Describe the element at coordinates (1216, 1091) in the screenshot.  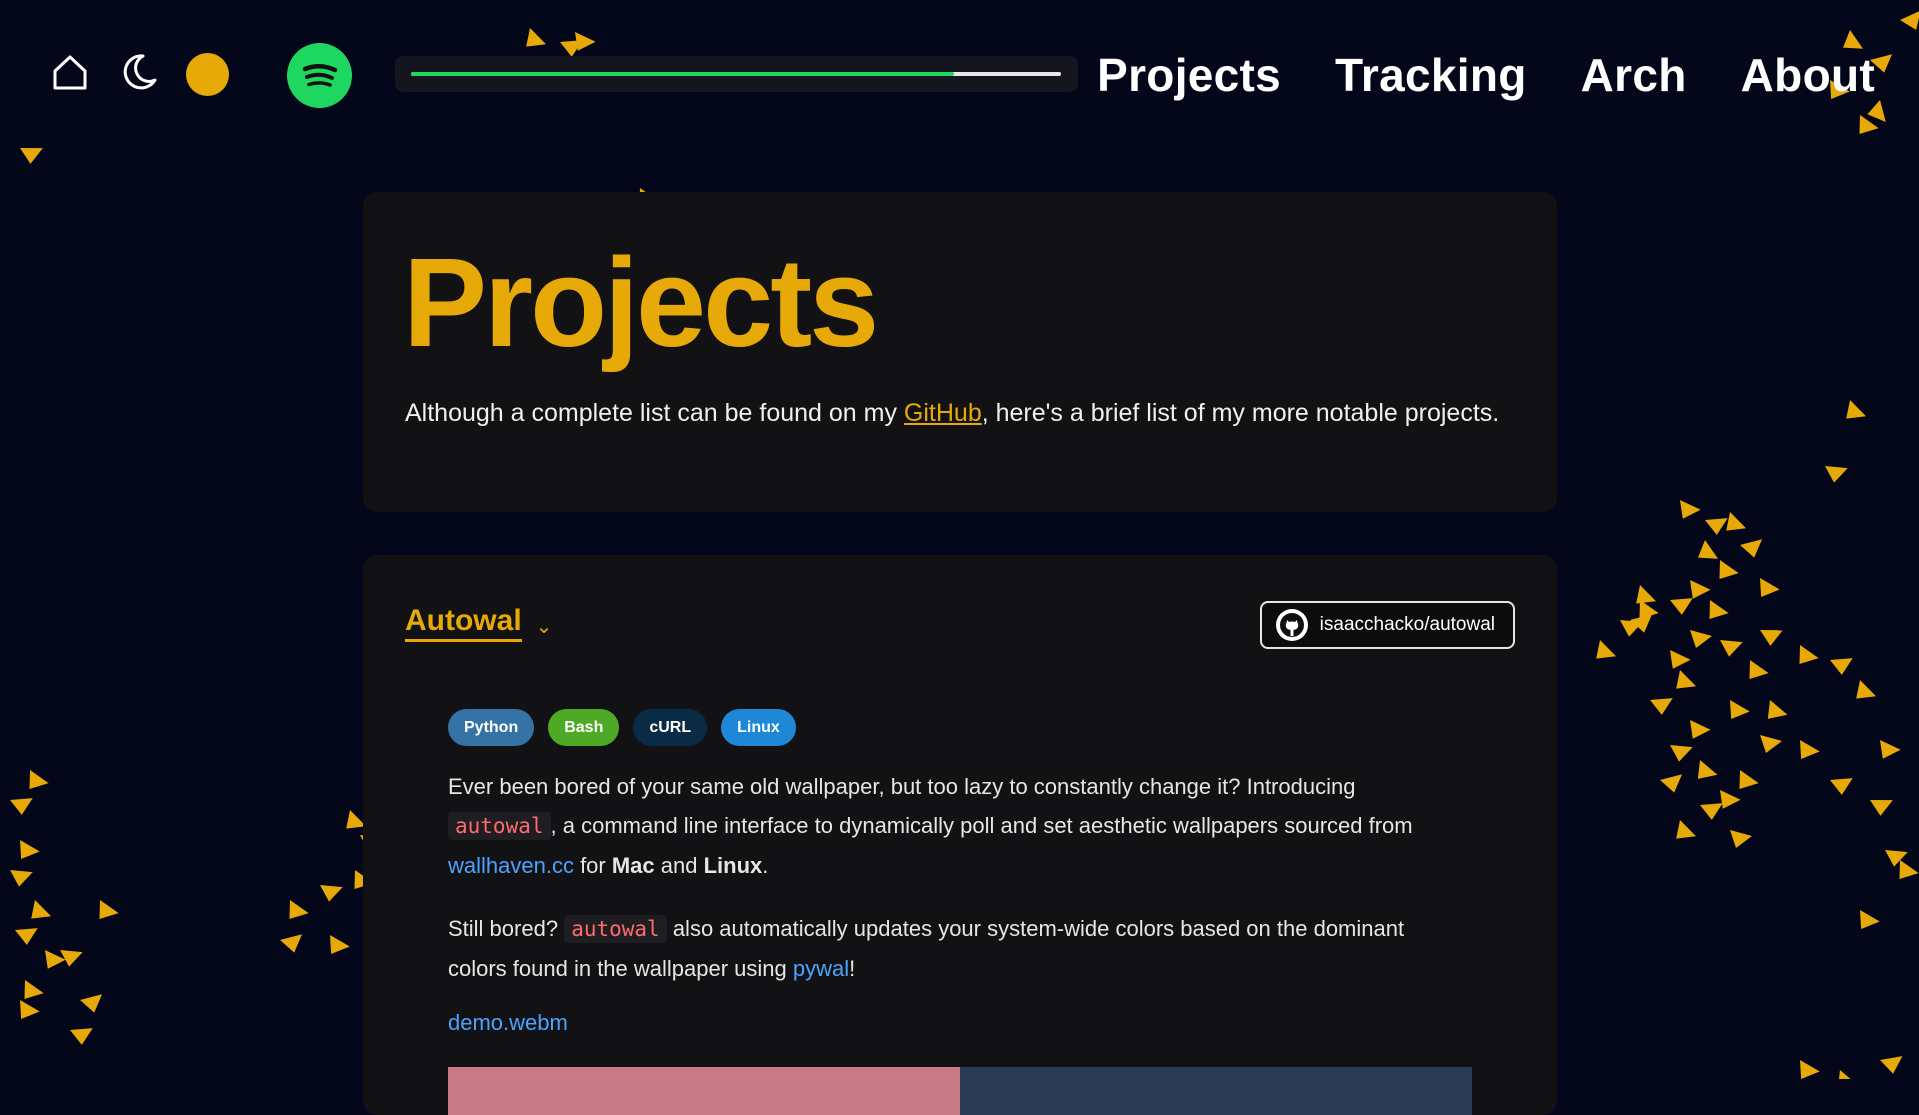
I see `video-frame-right` at that location.